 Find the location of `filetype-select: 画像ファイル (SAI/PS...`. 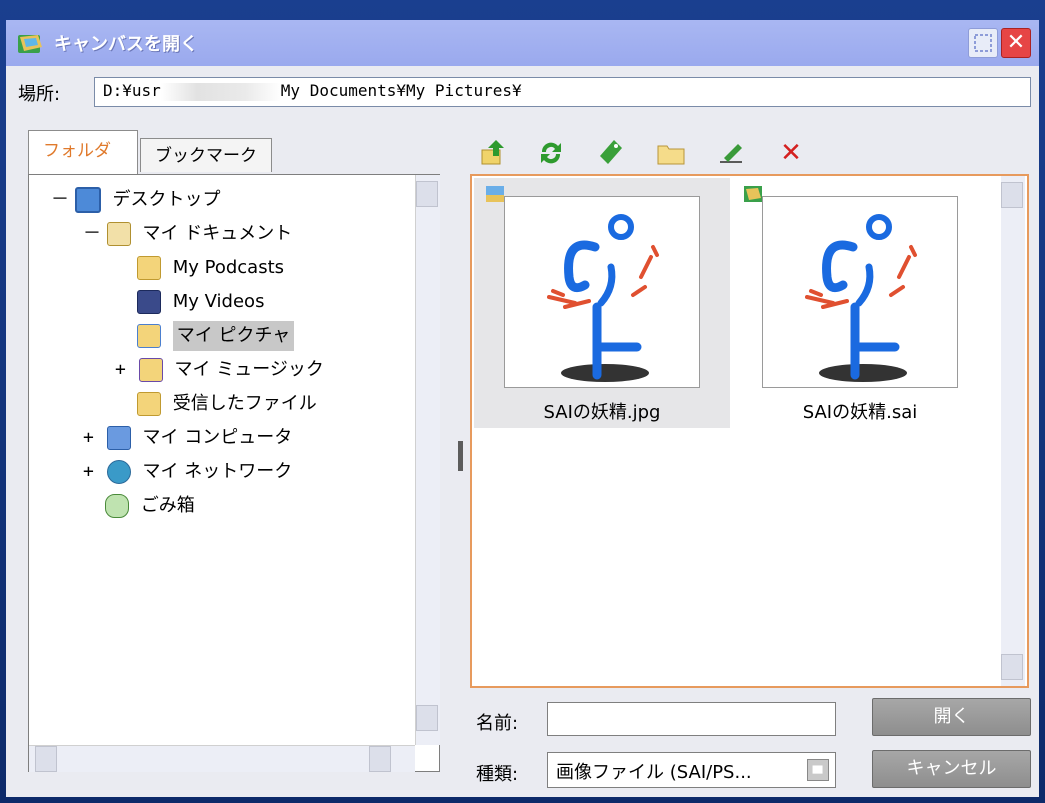

filetype-select: 画像ファイル (SAI/PS... is located at coordinates (691, 770).